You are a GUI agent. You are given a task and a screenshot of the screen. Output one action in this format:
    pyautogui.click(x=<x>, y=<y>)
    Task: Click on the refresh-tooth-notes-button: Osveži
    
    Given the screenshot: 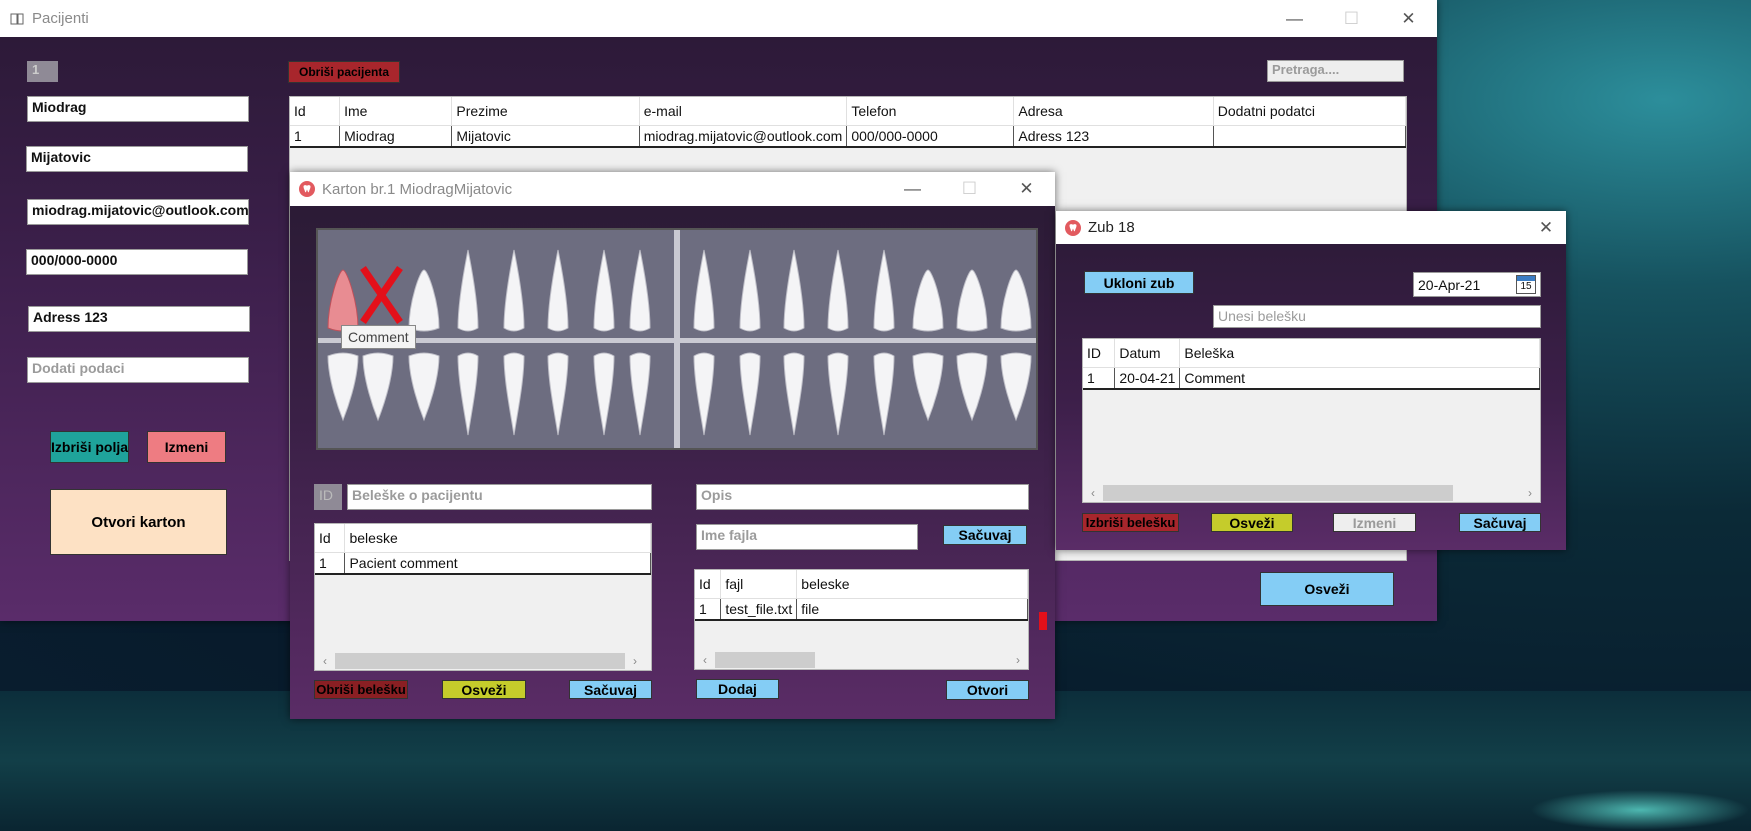 What is the action you would take?
    pyautogui.click(x=1252, y=522)
    